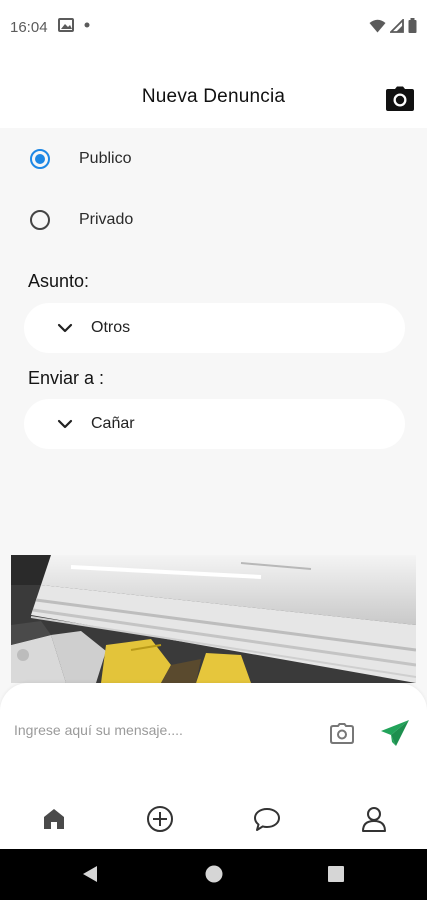  What do you see at coordinates (336, 874) in the screenshot?
I see `recents-icon` at bounding box center [336, 874].